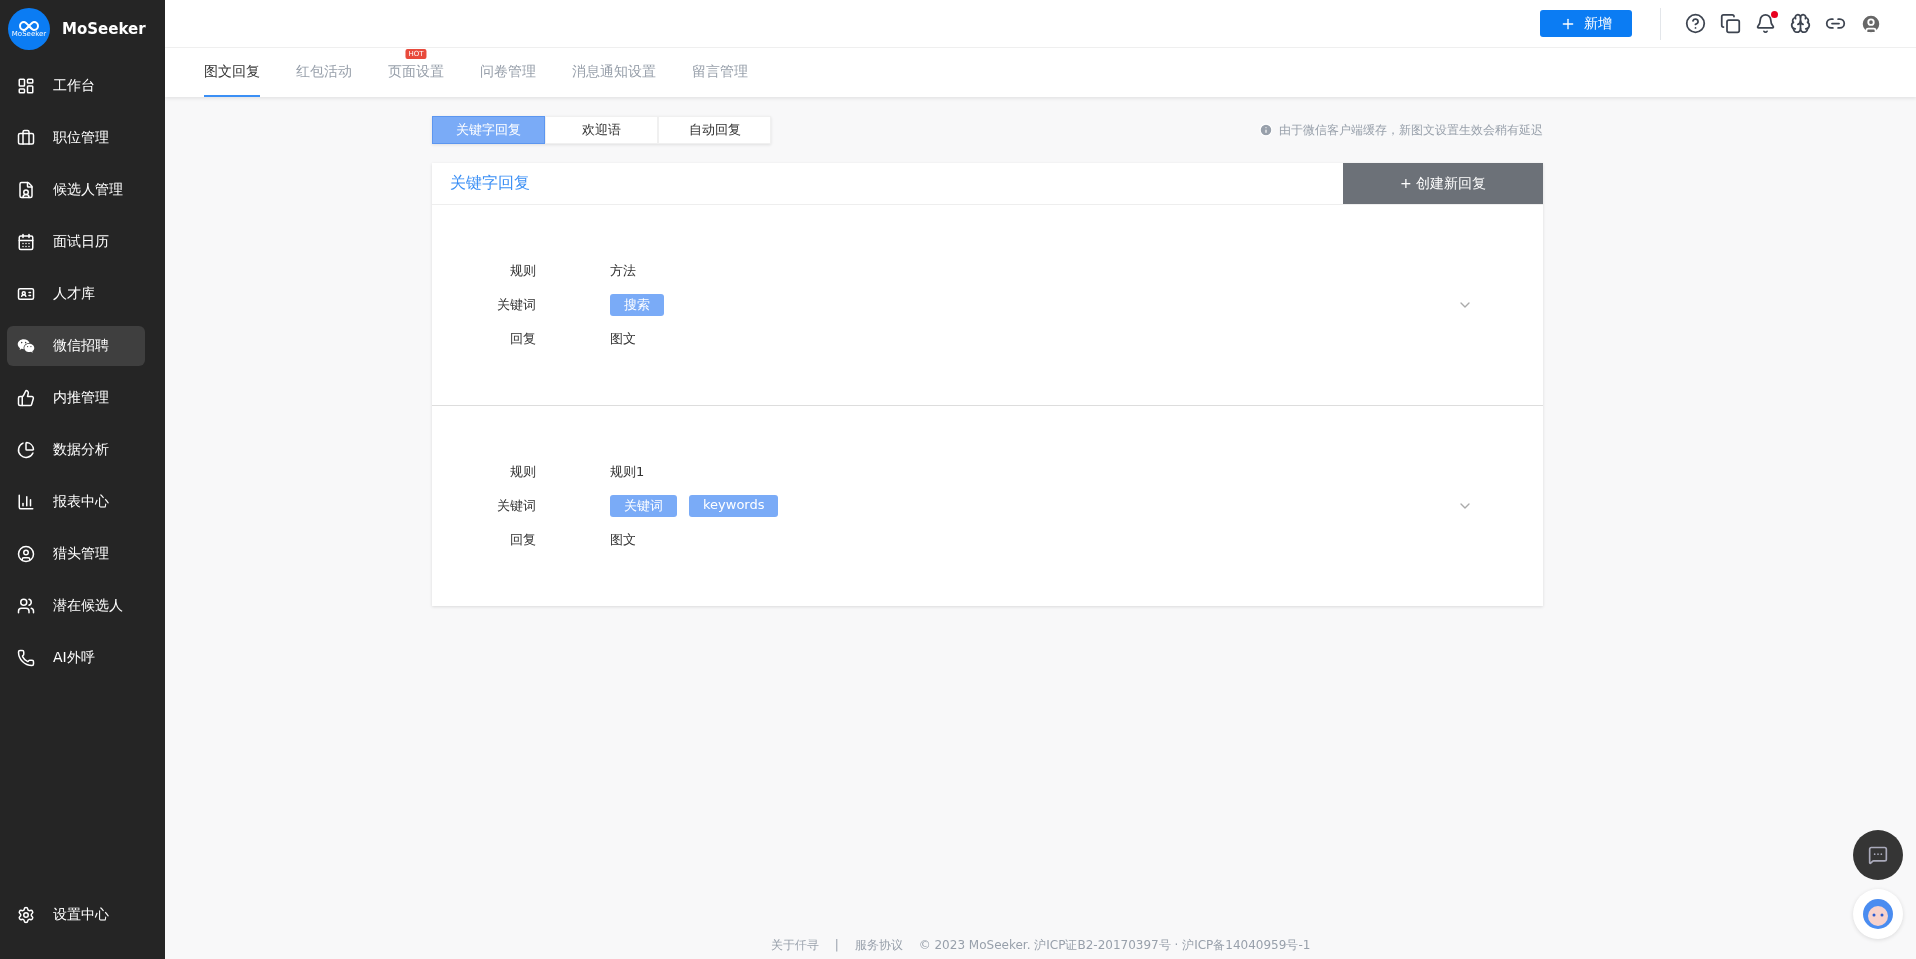  What do you see at coordinates (26, 346) in the screenshot?
I see `chat-bubbles-icon` at bounding box center [26, 346].